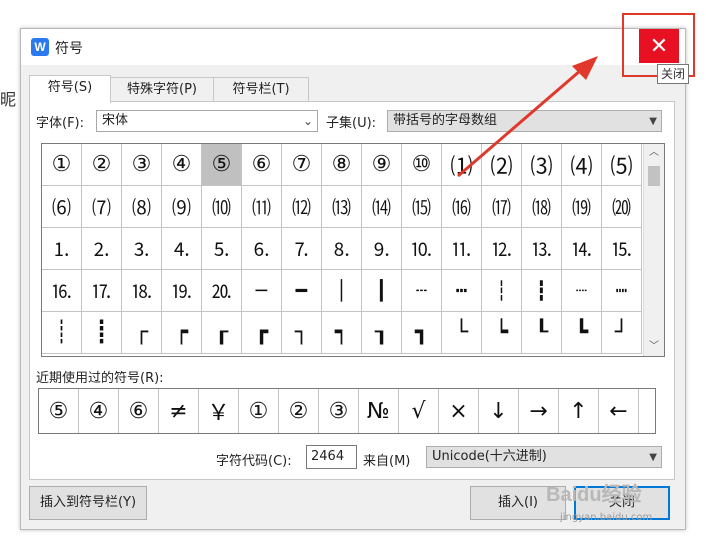 The height and width of the screenshot is (546, 706). What do you see at coordinates (419, 411) in the screenshot?
I see `recent-symbol-cell: √` at bounding box center [419, 411].